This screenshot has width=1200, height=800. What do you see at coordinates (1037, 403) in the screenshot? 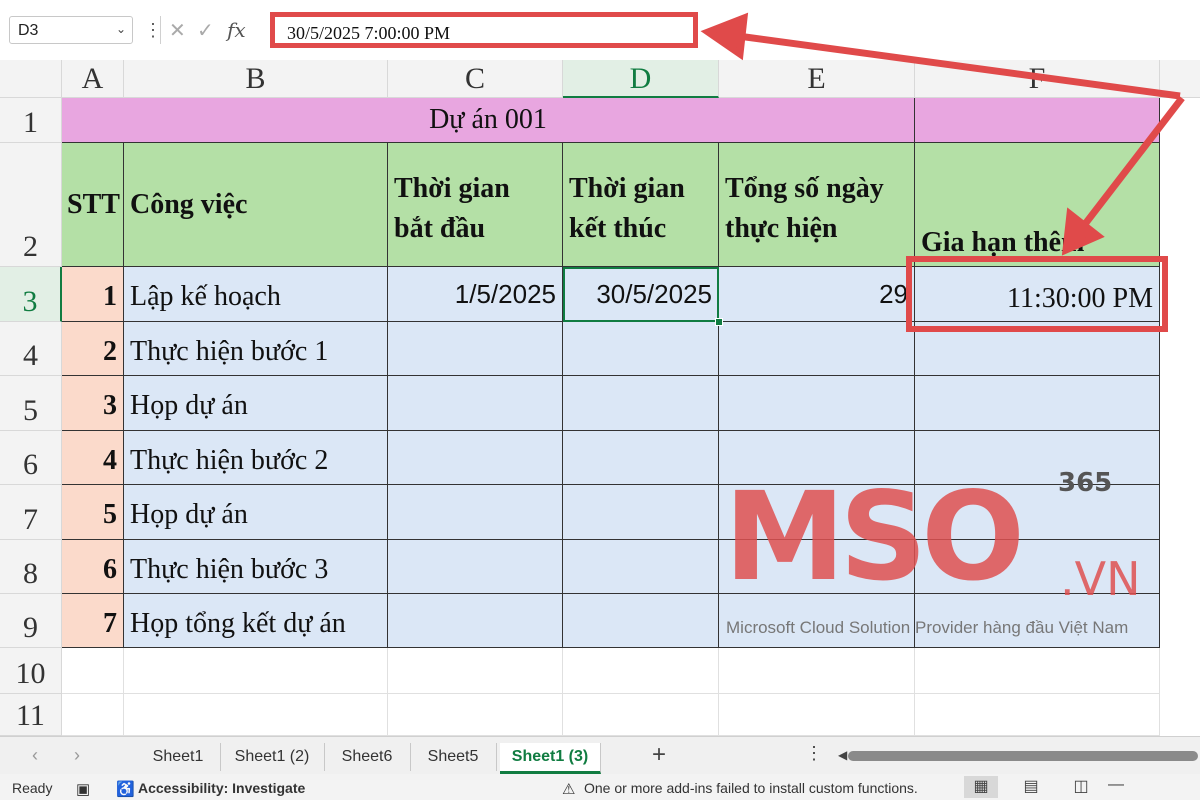
I see `extend-time-cell` at bounding box center [1037, 403].